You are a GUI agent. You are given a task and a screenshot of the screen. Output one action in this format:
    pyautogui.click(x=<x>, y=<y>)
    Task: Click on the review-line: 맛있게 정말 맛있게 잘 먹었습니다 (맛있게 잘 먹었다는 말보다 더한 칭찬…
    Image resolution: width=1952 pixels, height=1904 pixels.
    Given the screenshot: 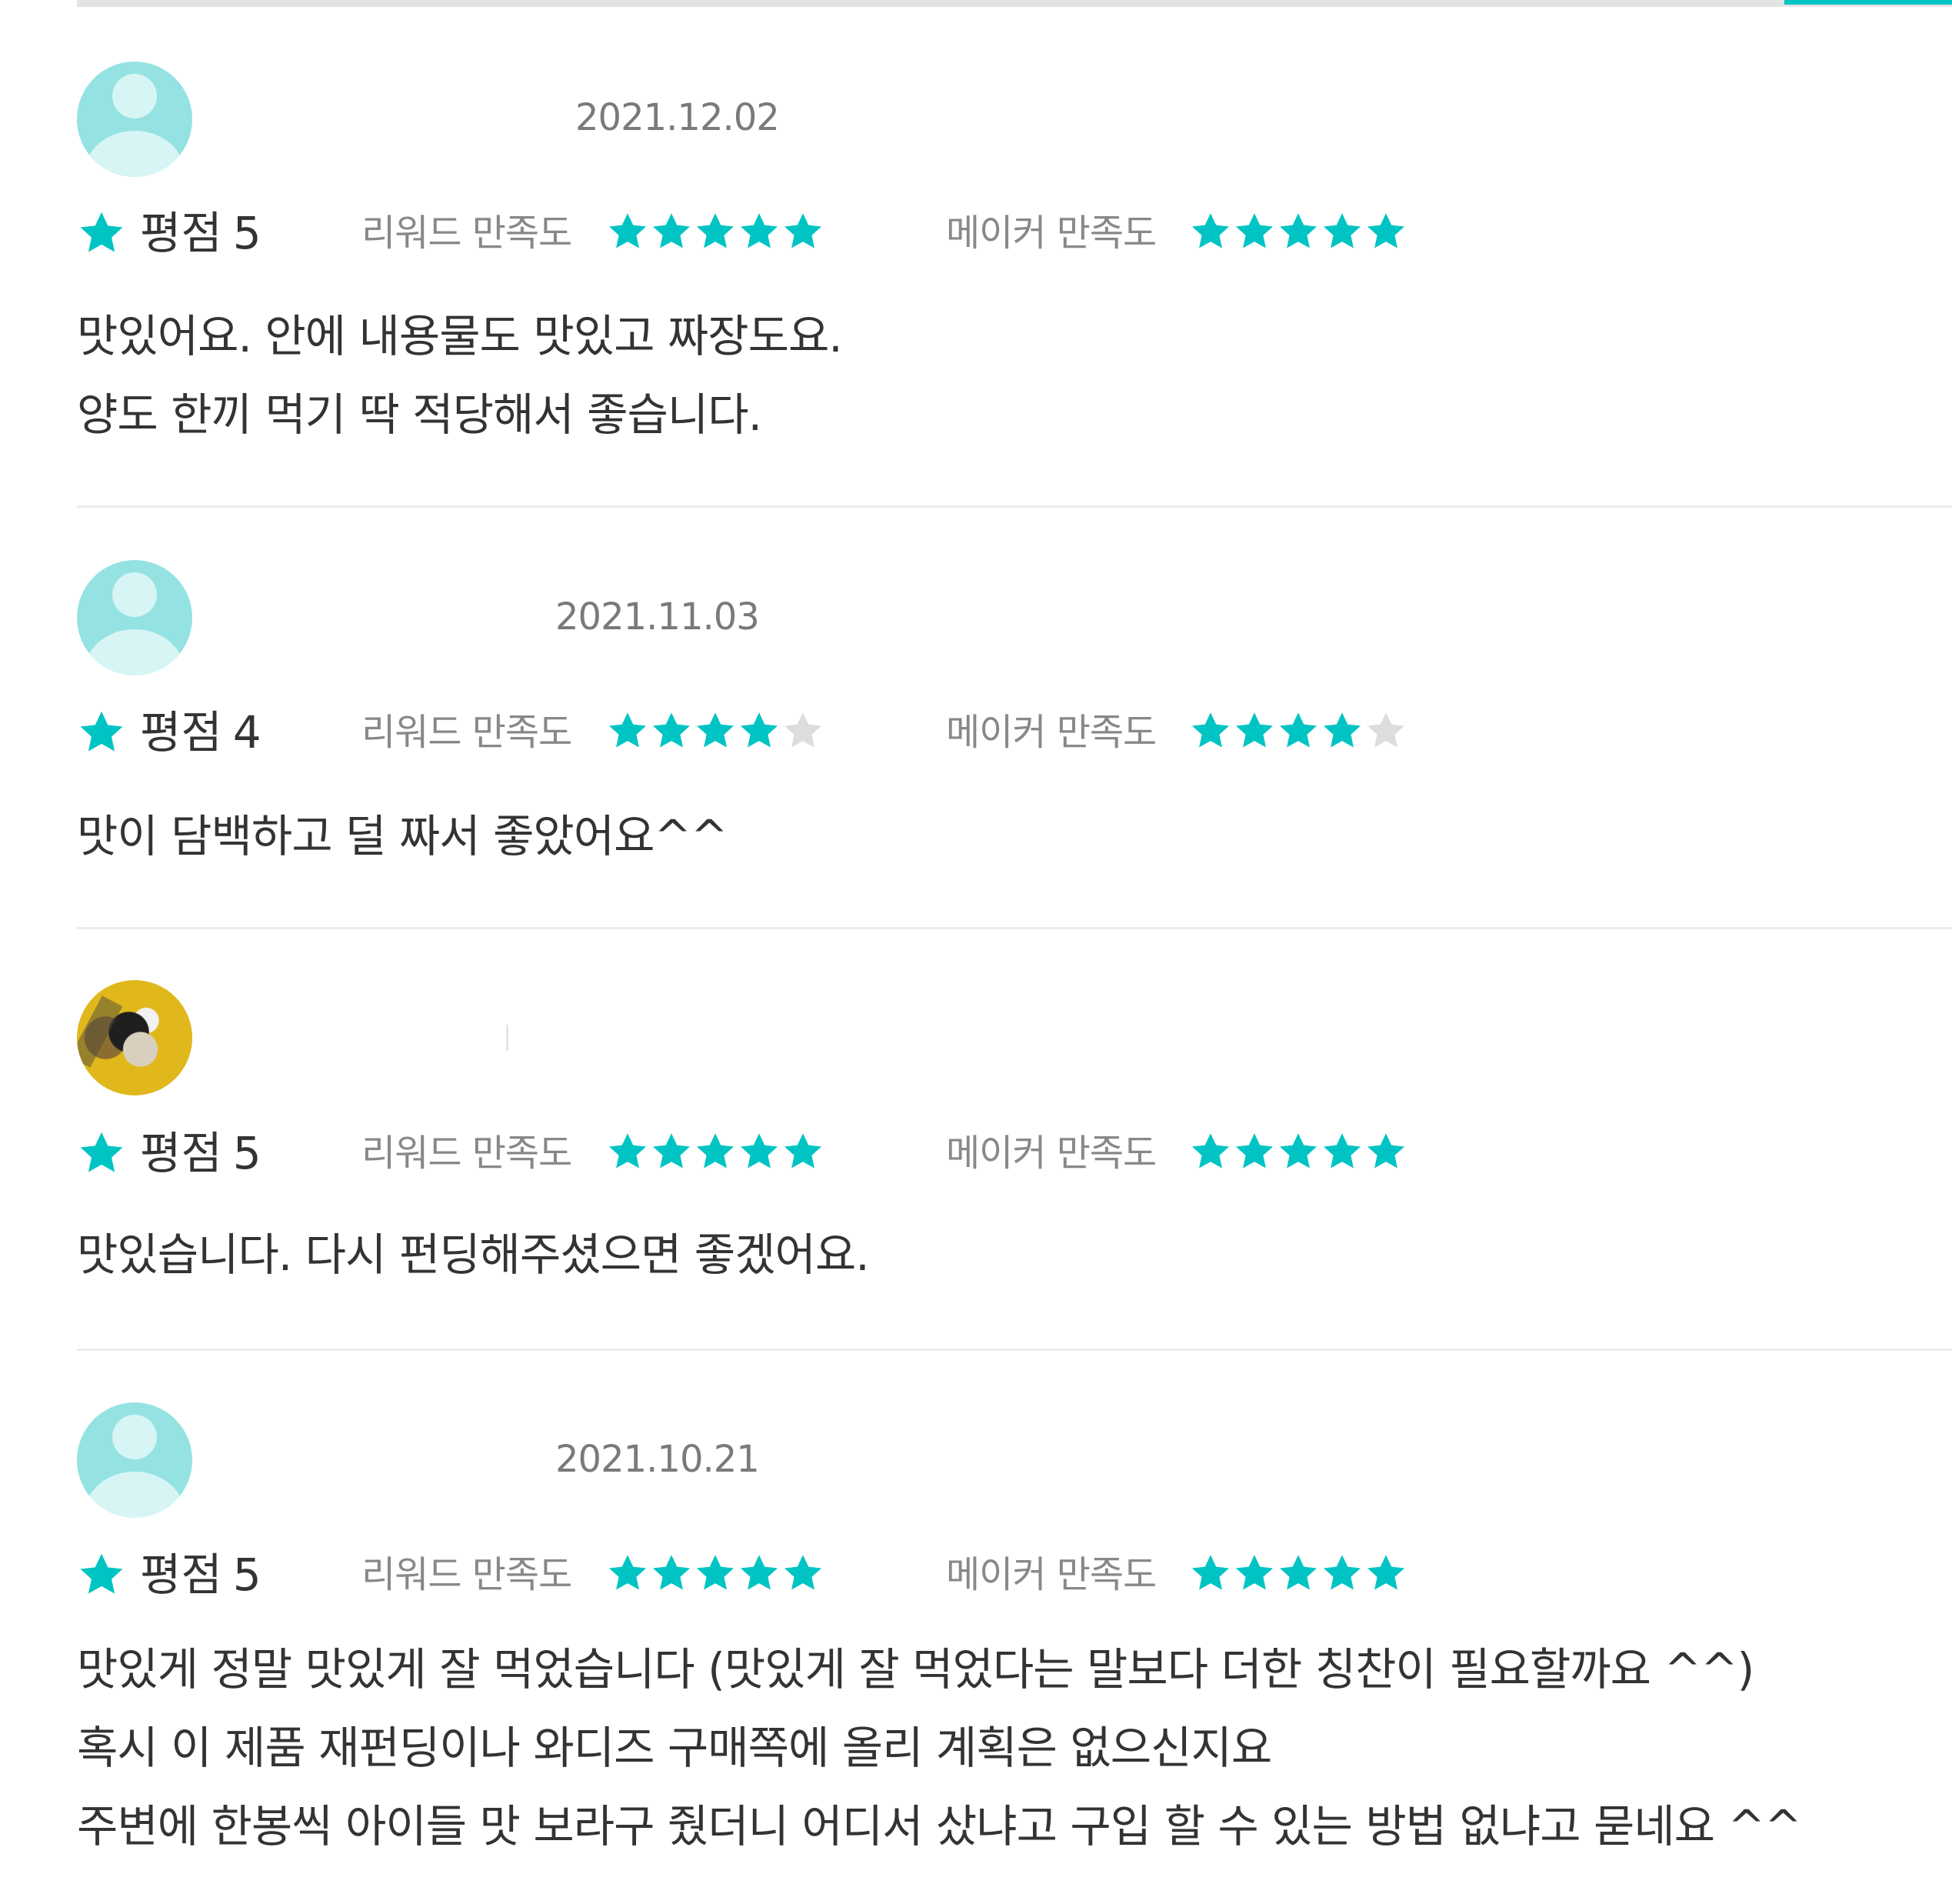 What is the action you would take?
    pyautogui.click(x=915, y=1670)
    